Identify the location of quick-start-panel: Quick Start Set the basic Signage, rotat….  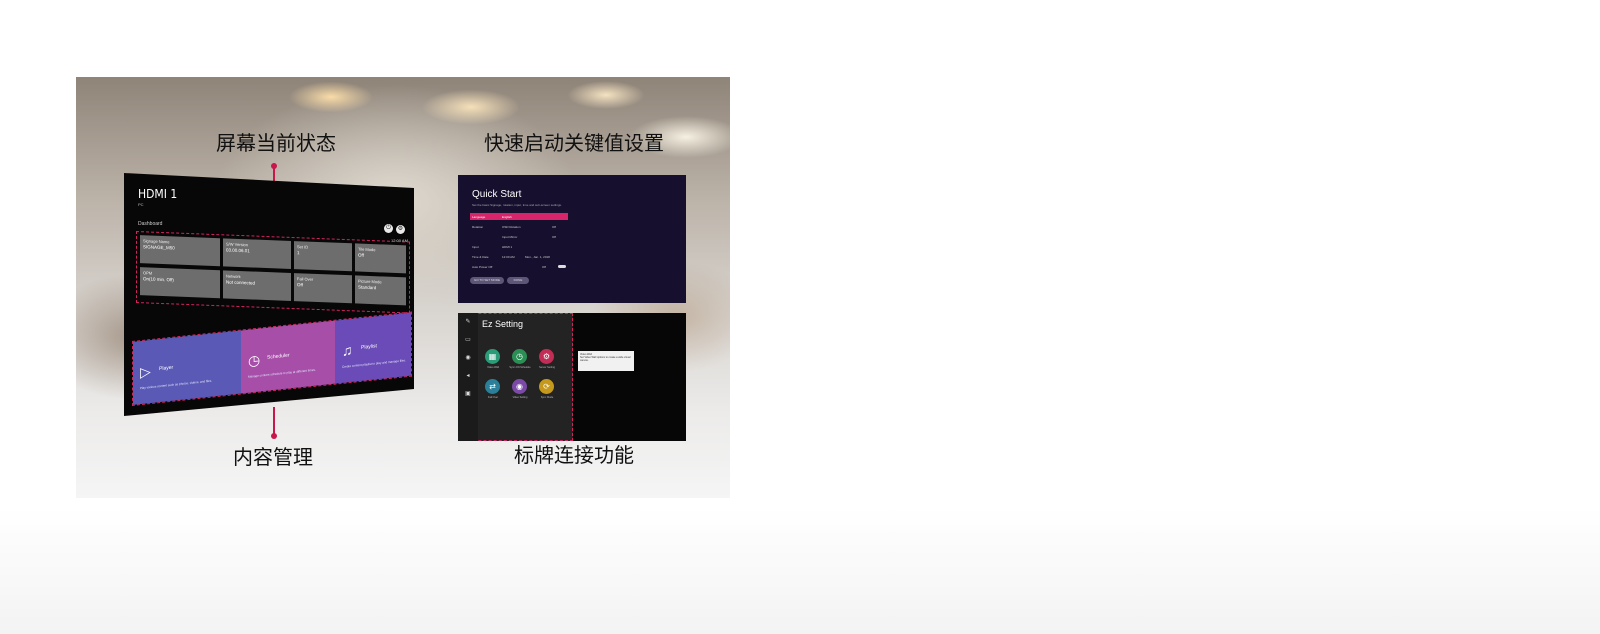
(572, 239).